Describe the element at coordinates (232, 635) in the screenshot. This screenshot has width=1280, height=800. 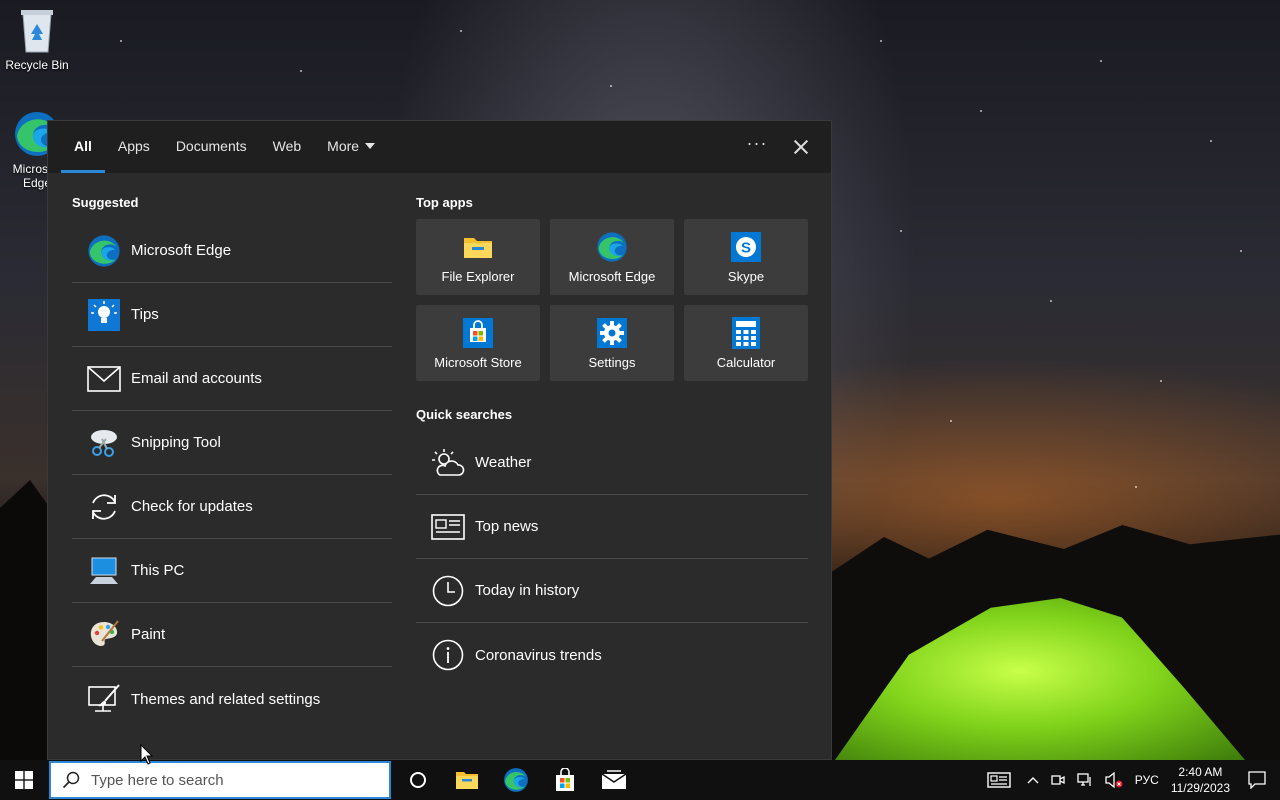
I see `suggested-item-paint: Paint` at that location.